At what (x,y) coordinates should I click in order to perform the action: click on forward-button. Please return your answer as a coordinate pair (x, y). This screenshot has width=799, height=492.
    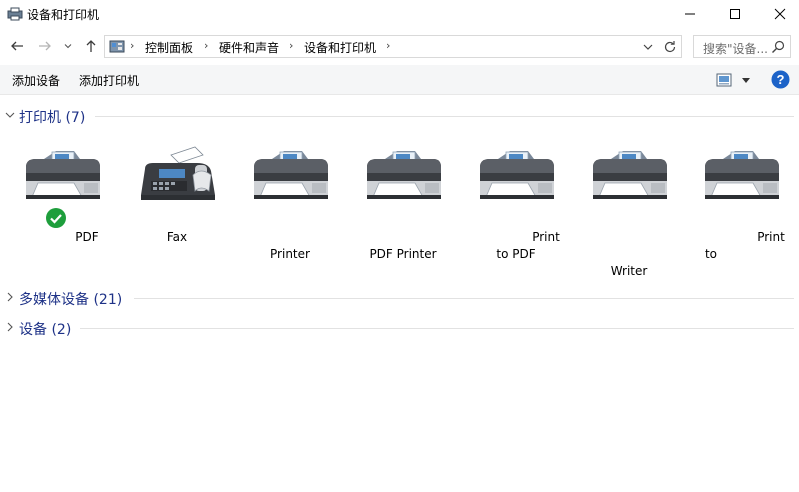
    Looking at the image, I should click on (45, 46).